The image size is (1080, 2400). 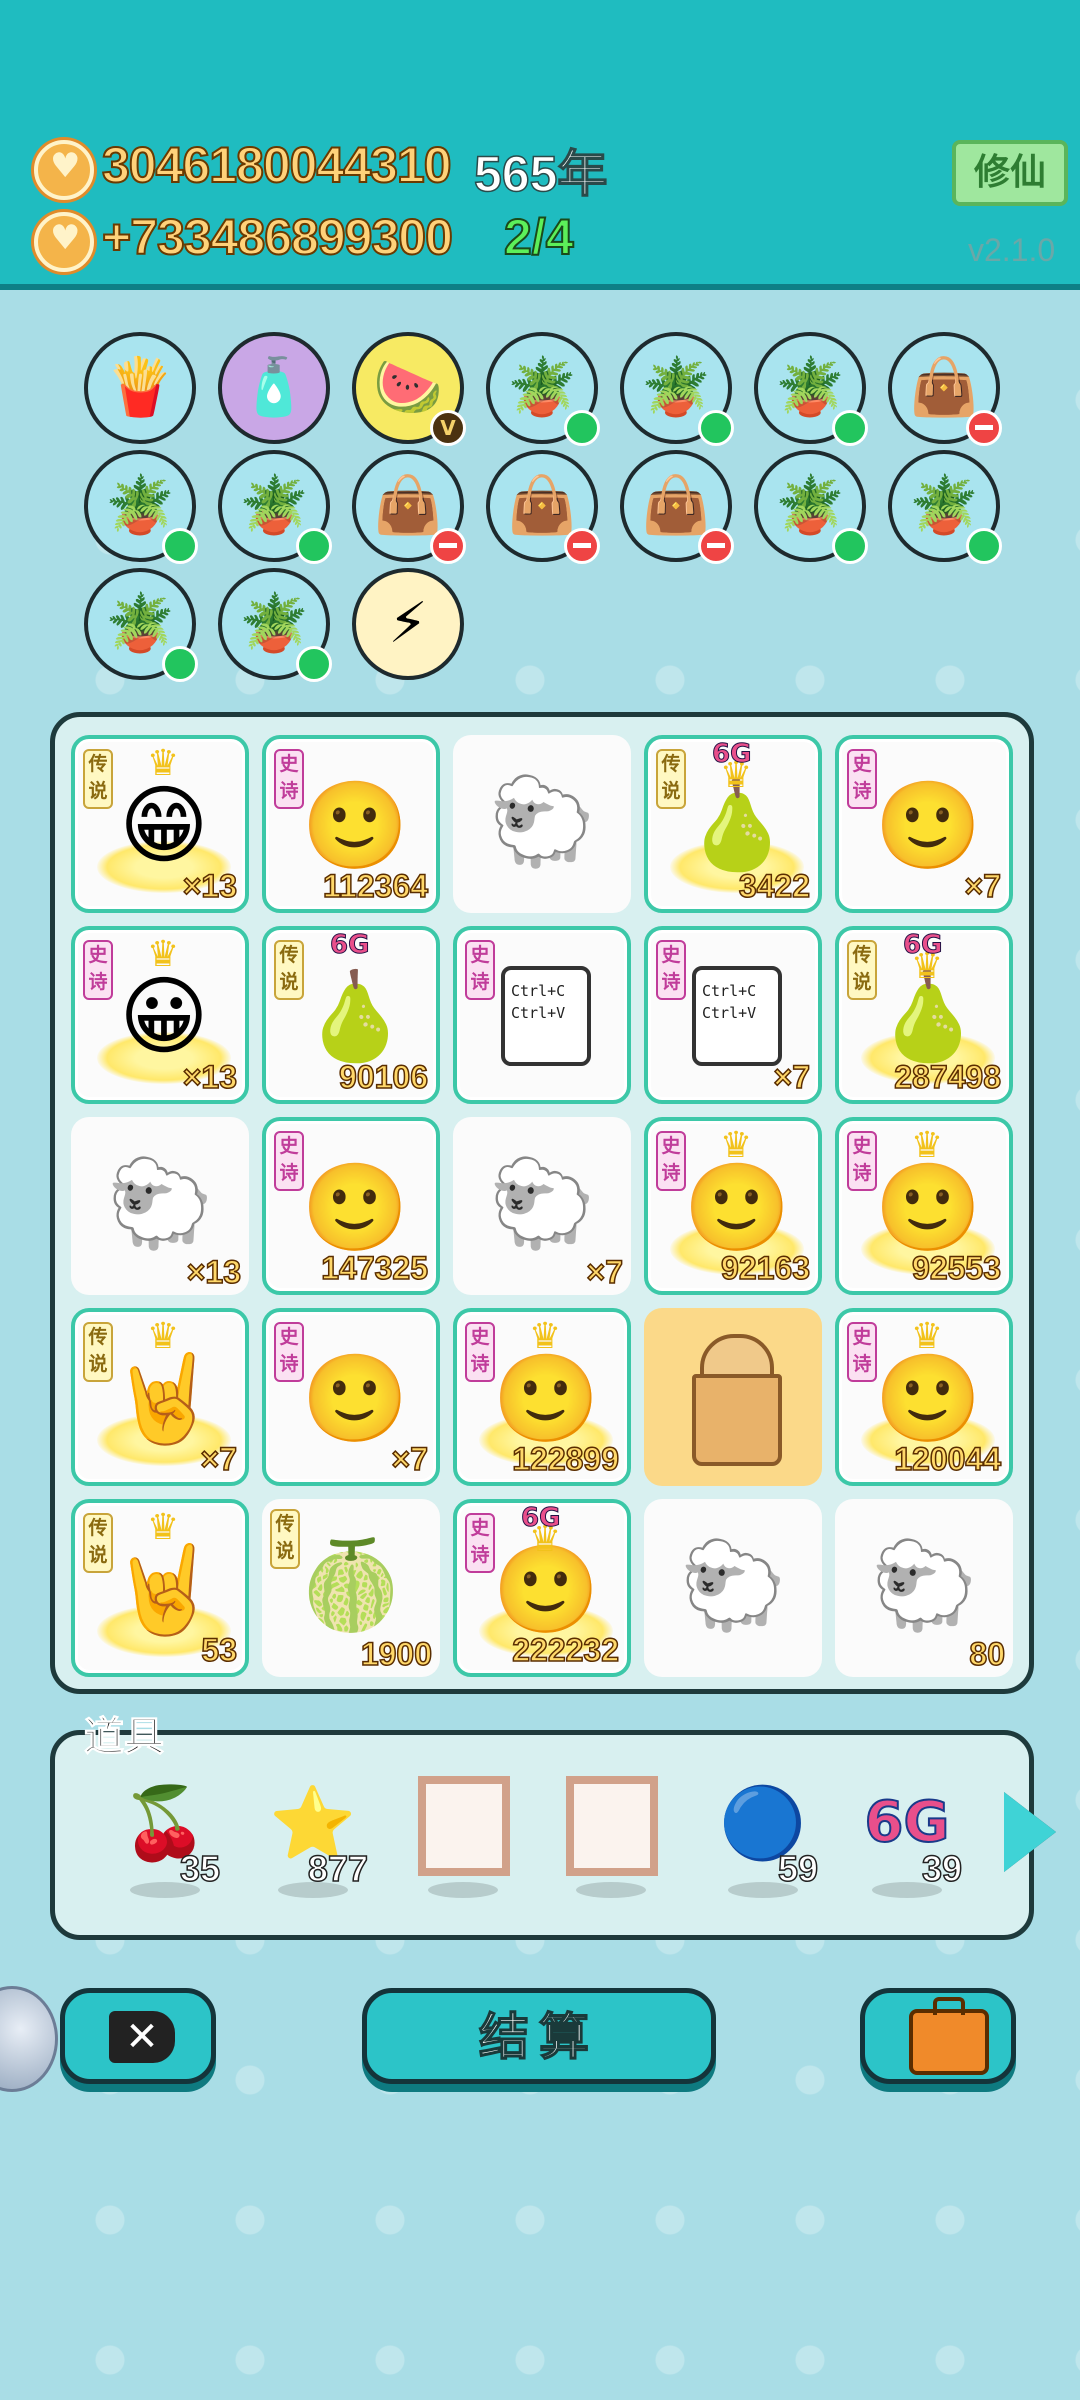 I want to click on coin-icon, so click(x=64, y=242).